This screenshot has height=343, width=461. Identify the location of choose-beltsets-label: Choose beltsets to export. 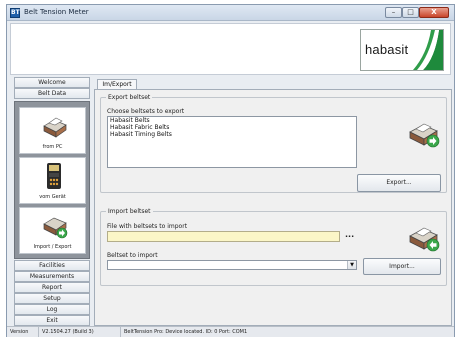
(146, 111).